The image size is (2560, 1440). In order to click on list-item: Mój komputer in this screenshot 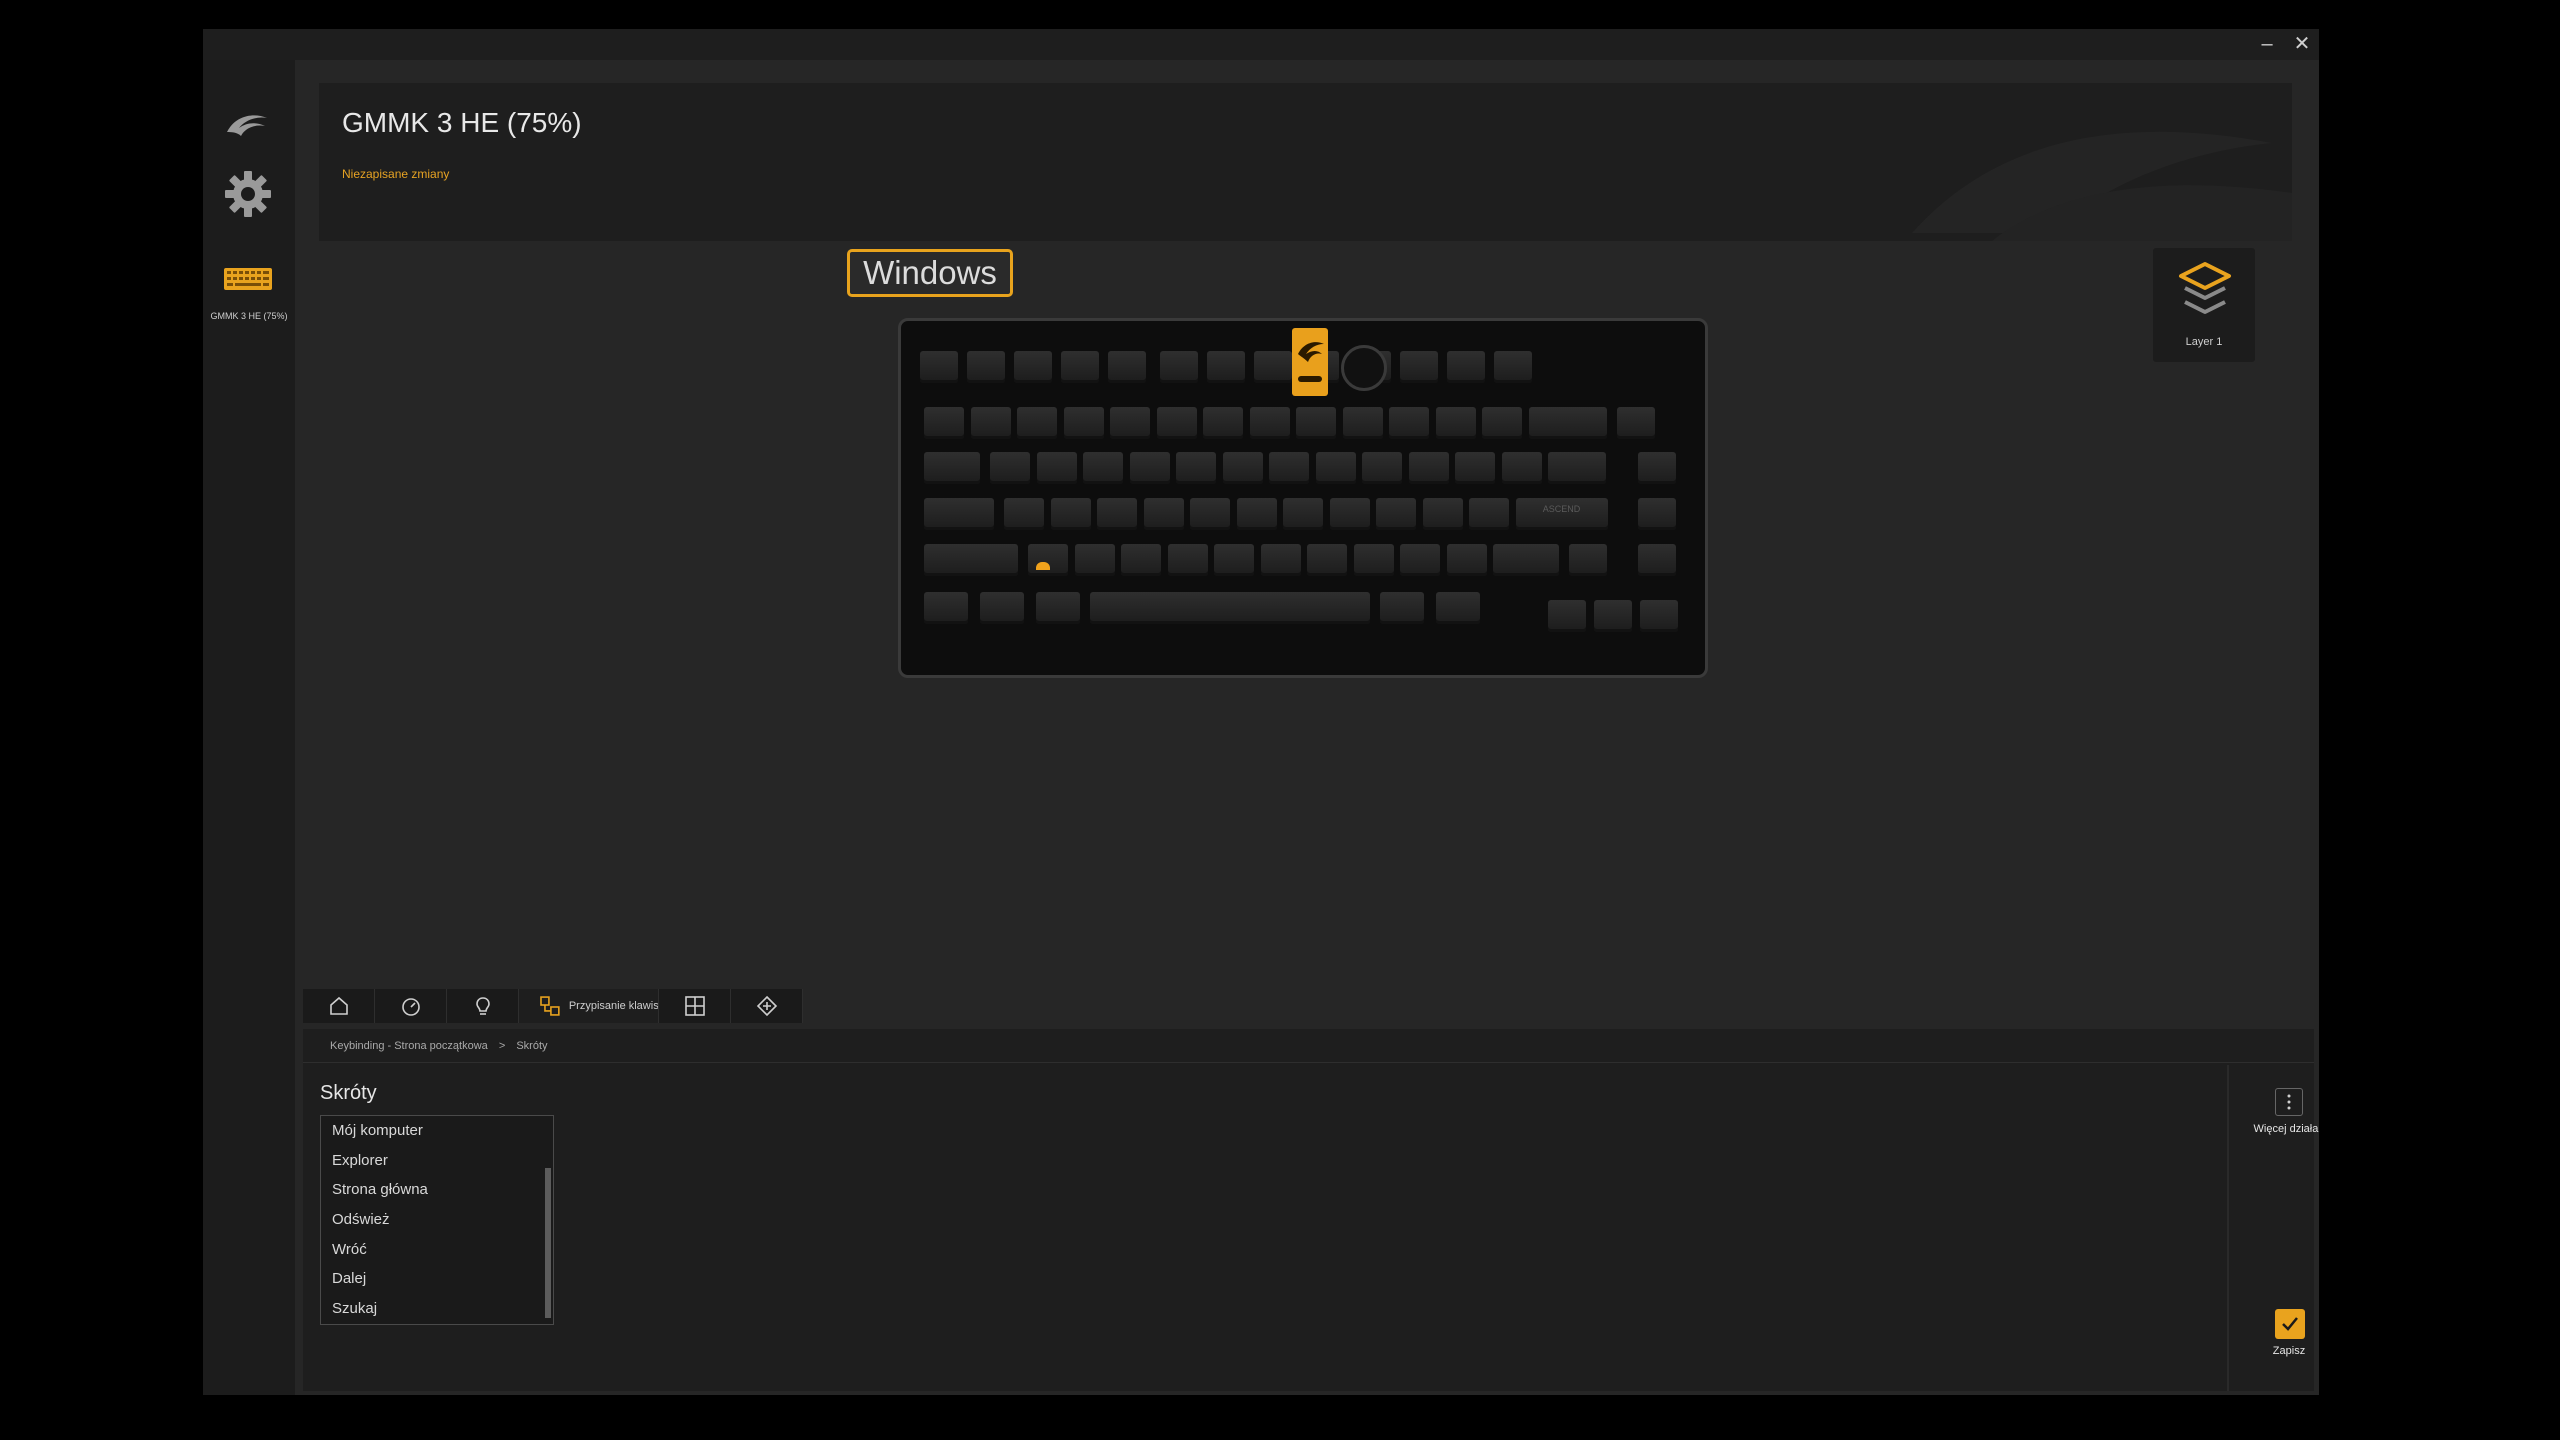, I will do `click(437, 1131)`.